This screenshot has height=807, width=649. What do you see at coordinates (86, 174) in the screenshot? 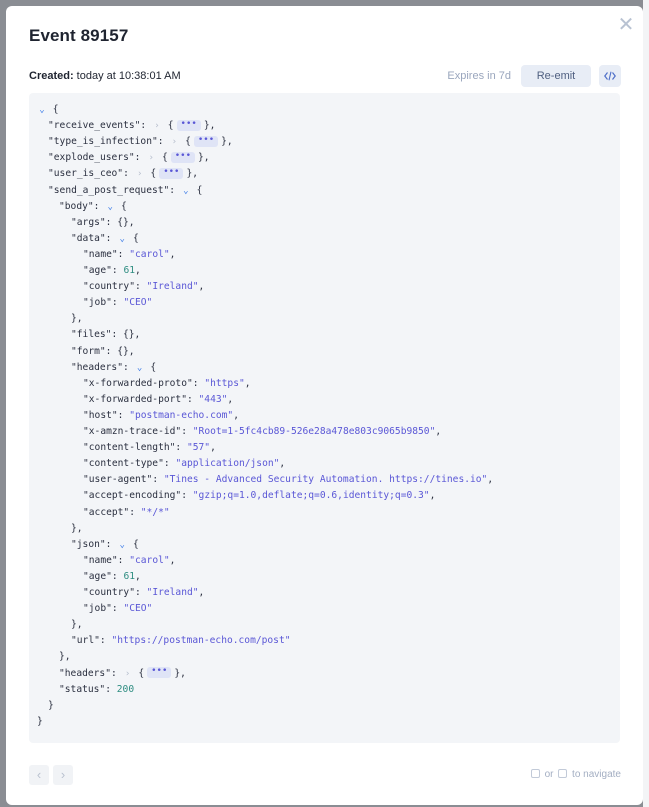
I see `json-key: "user_is_ceo"` at bounding box center [86, 174].